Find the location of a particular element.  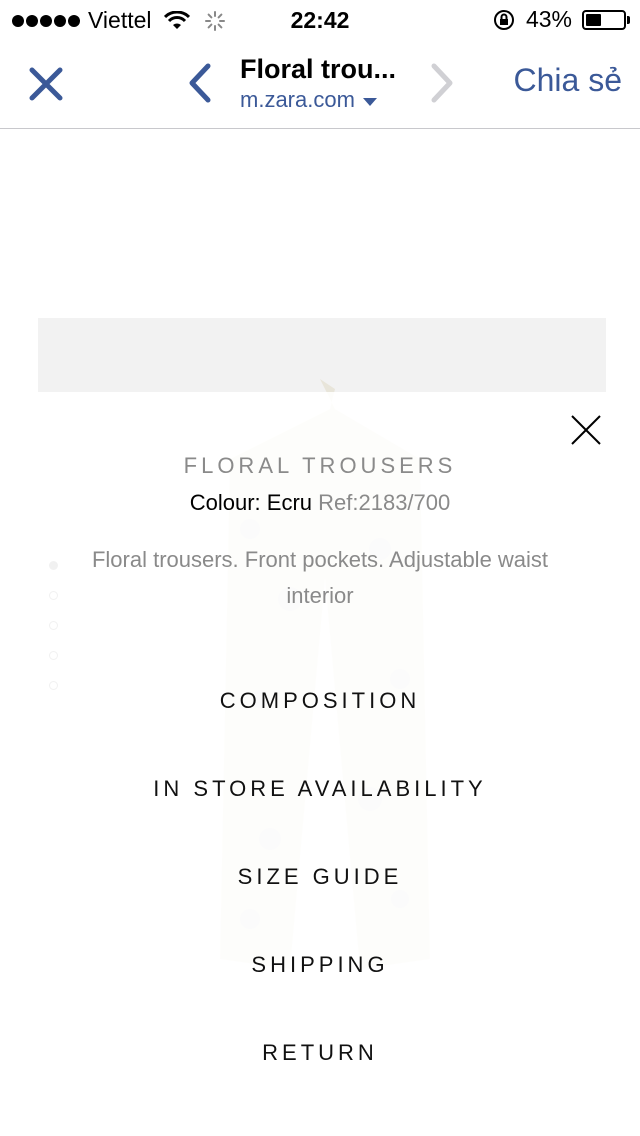

forward-chevron-icon is located at coordinates (442, 83).